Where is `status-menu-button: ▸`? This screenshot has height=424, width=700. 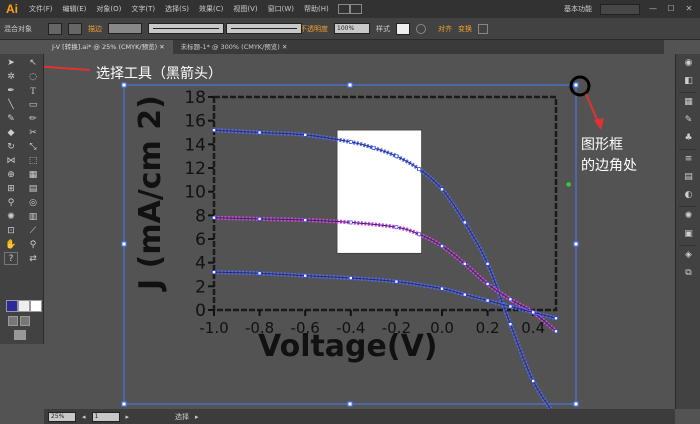
status-menu-button: ▸ is located at coordinates (197, 417).